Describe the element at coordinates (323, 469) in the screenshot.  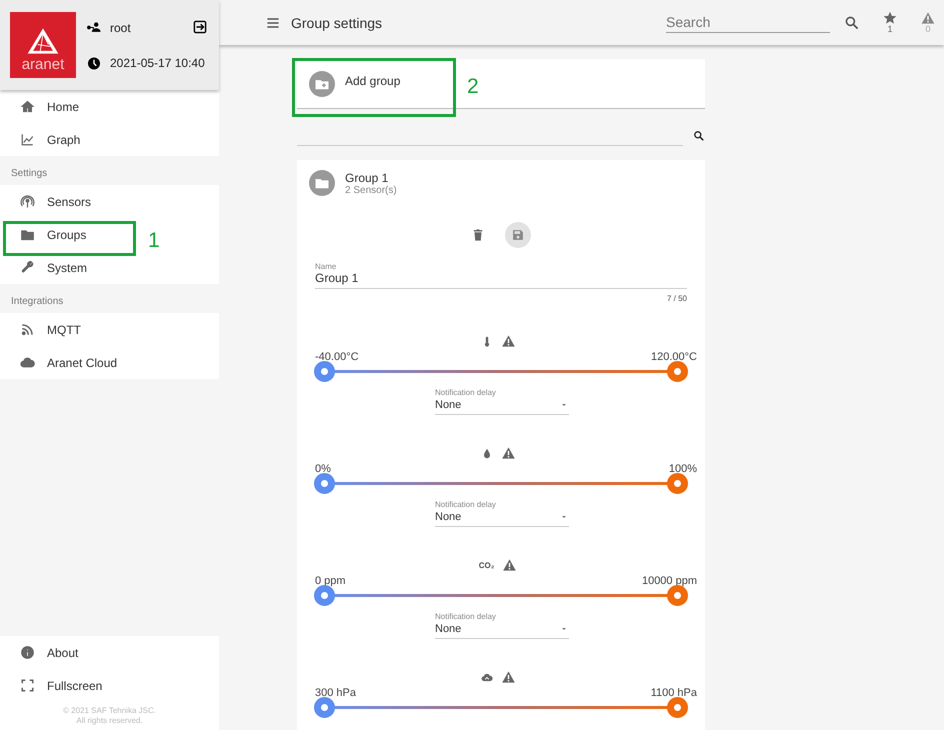
I see `min-value: 0%` at that location.